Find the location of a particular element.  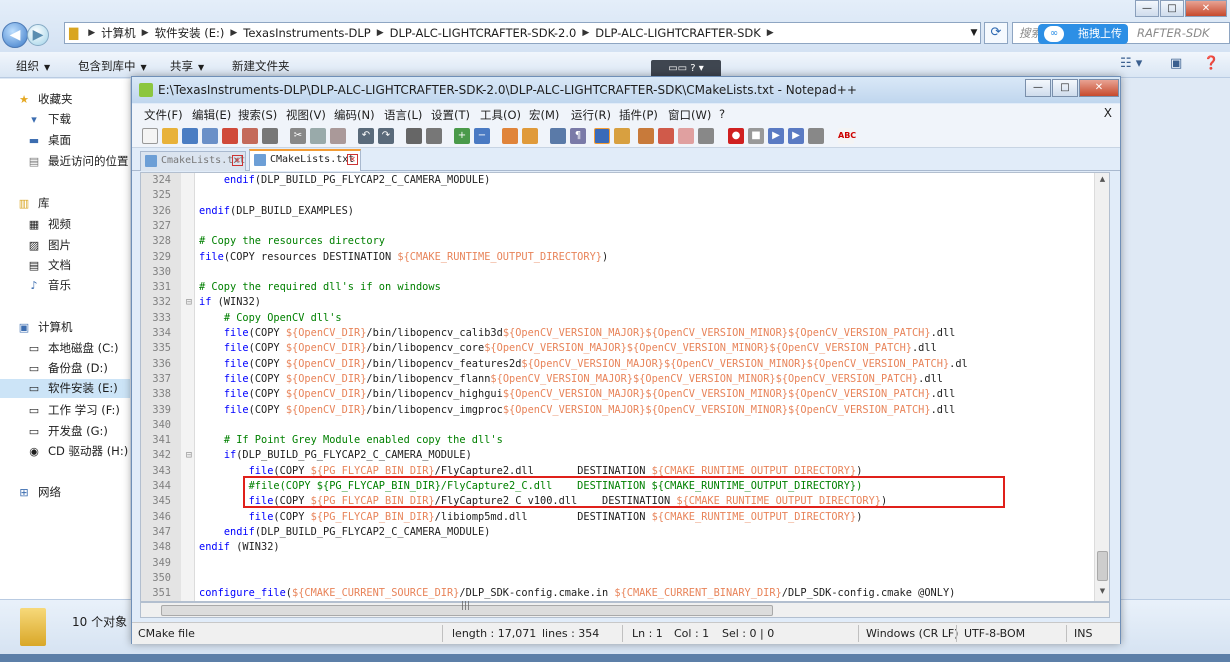

tab-cmakelists-1: CmakeLists.txt ✕ is located at coordinates (193, 161).